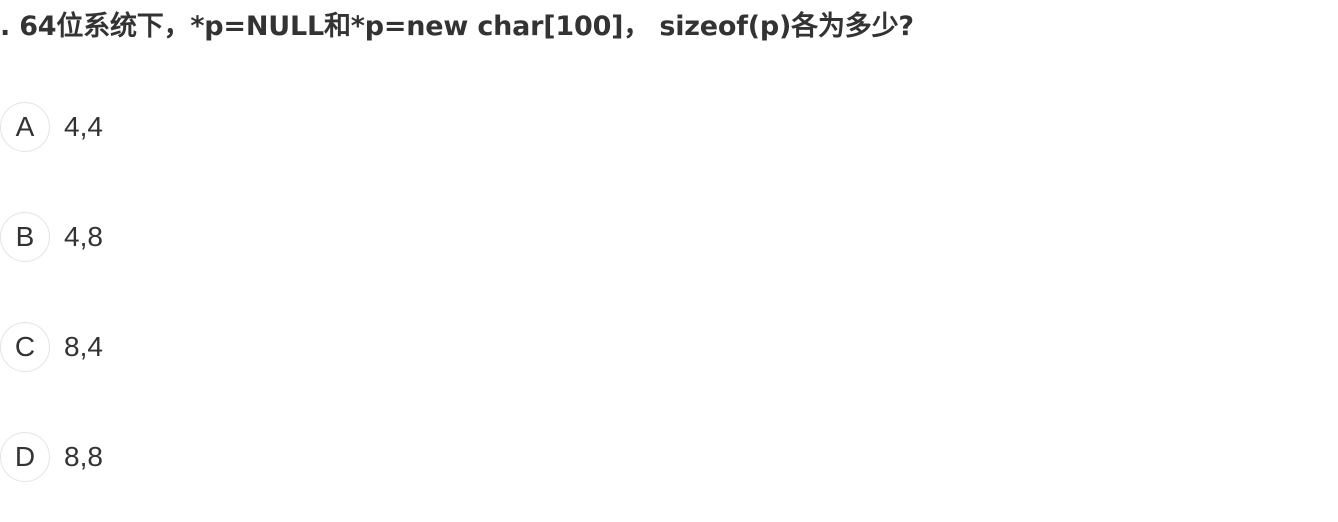 Image resolution: width=1338 pixels, height=522 pixels. I want to click on option-text: 4,8, so click(83, 237).